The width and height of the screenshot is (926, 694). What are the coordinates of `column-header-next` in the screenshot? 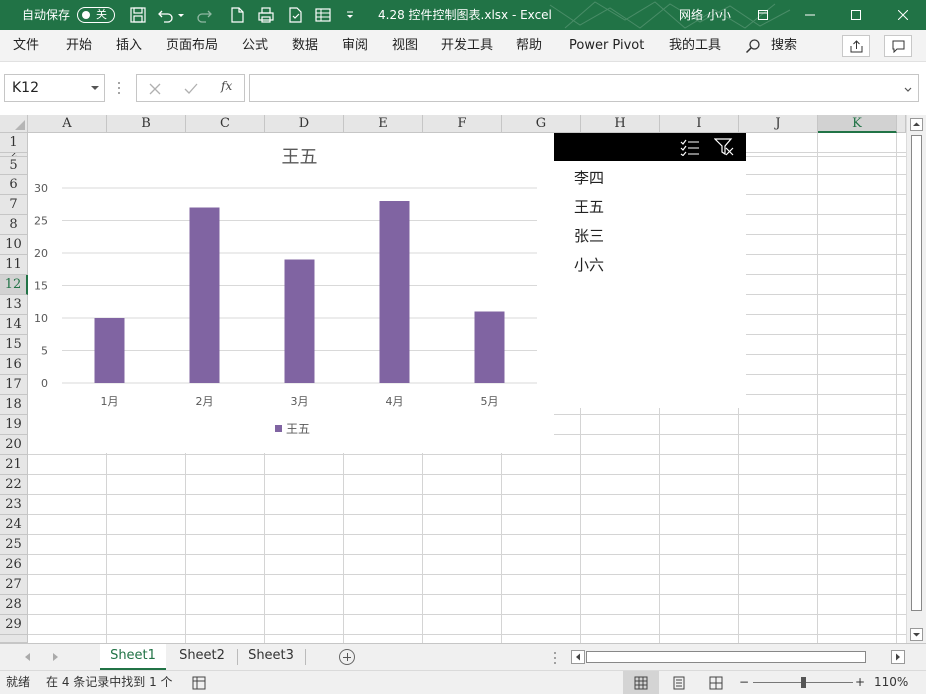 It's located at (901, 124).